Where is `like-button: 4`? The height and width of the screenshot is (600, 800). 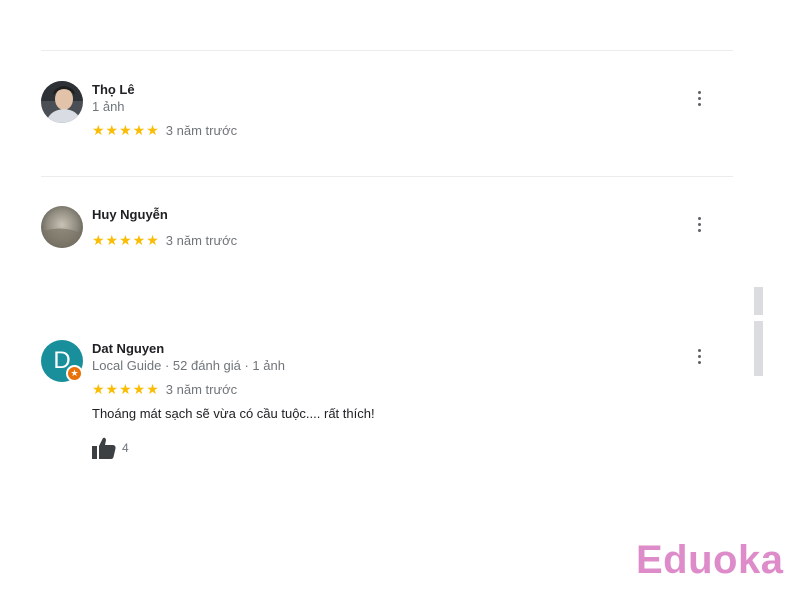
like-button: 4 is located at coordinates (110, 448).